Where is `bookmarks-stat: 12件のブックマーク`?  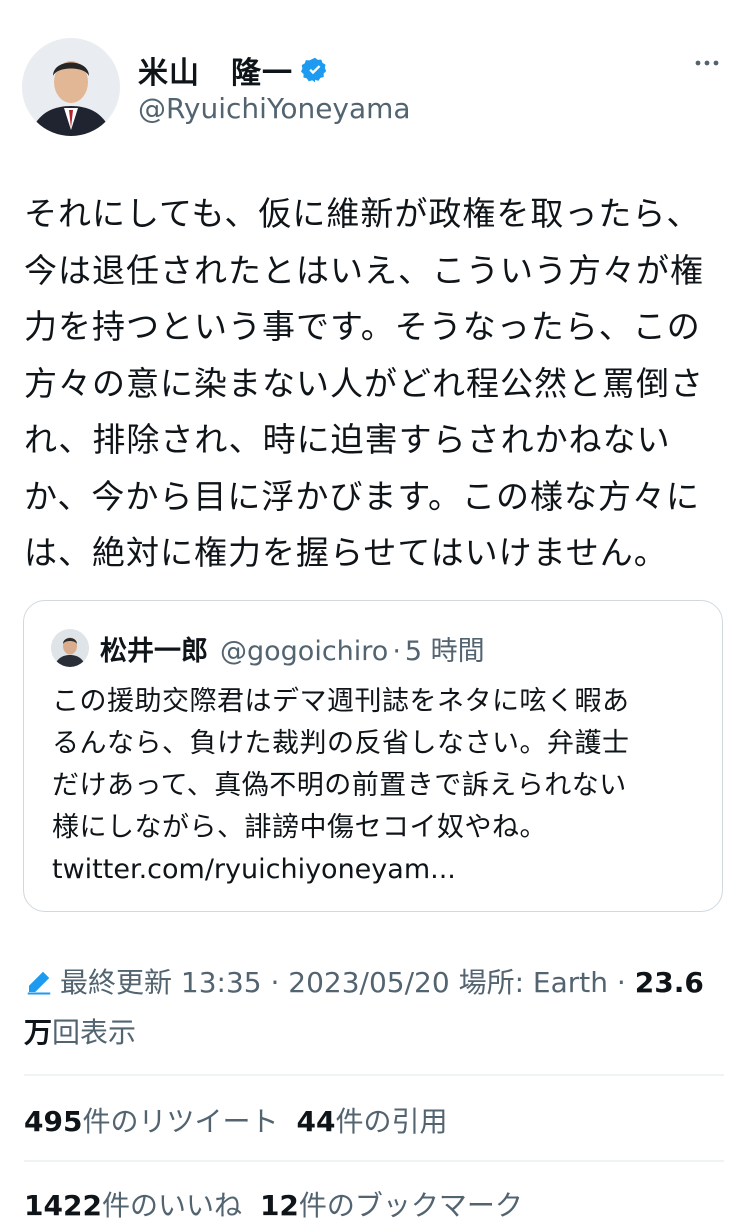 bookmarks-stat: 12件のブックマーク is located at coordinates (391, 1205).